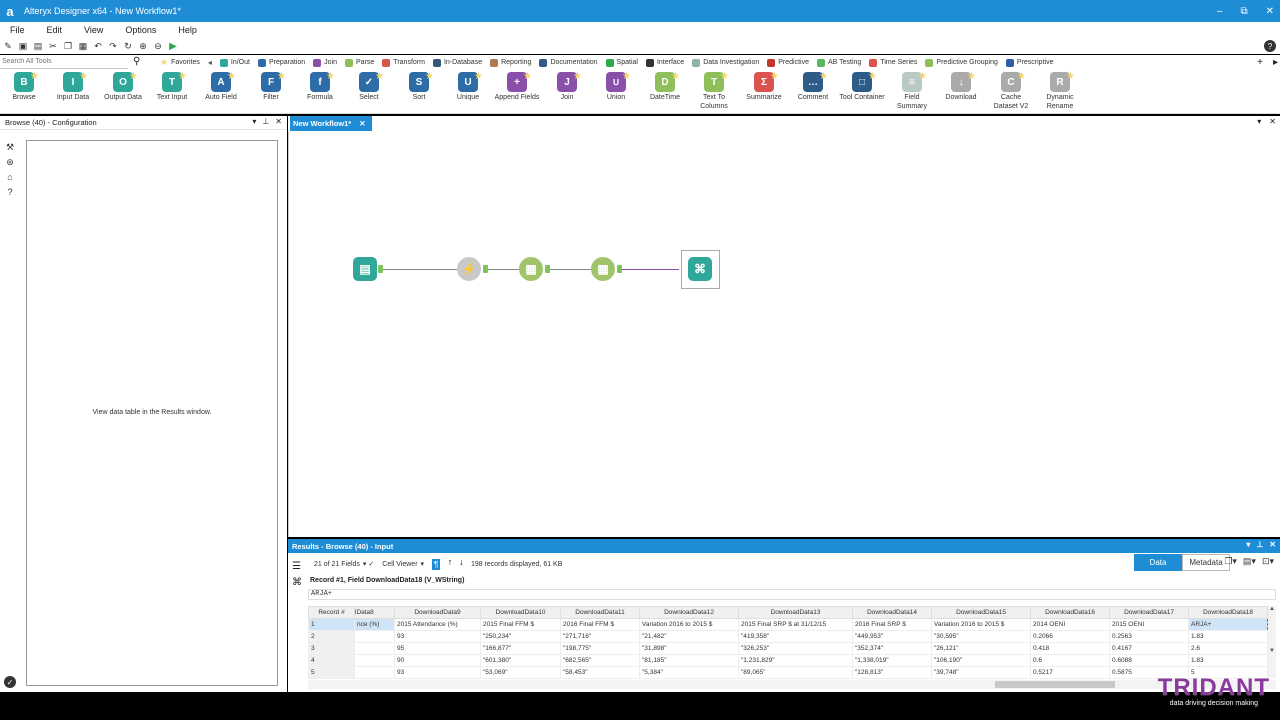  I want to click on tool-cache-dataset-v2: C ★ Cache Dataset V2, so click(1011, 91).